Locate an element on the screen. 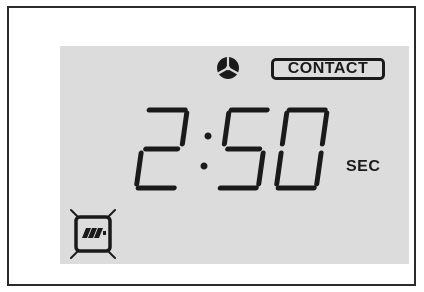  contact-status-badge: CONTACT is located at coordinates (328, 69).